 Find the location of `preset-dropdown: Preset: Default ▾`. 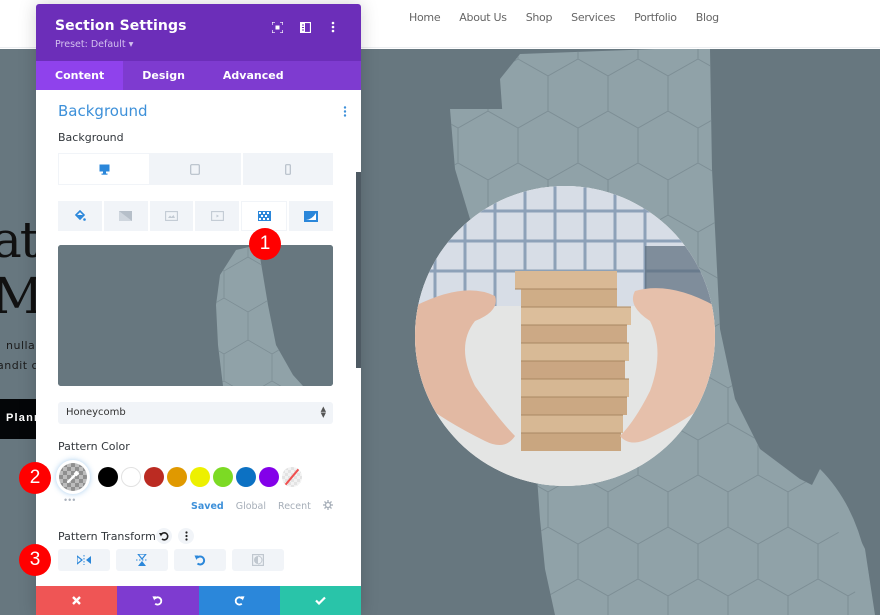

preset-dropdown: Preset: Default ▾ is located at coordinates (208, 44).